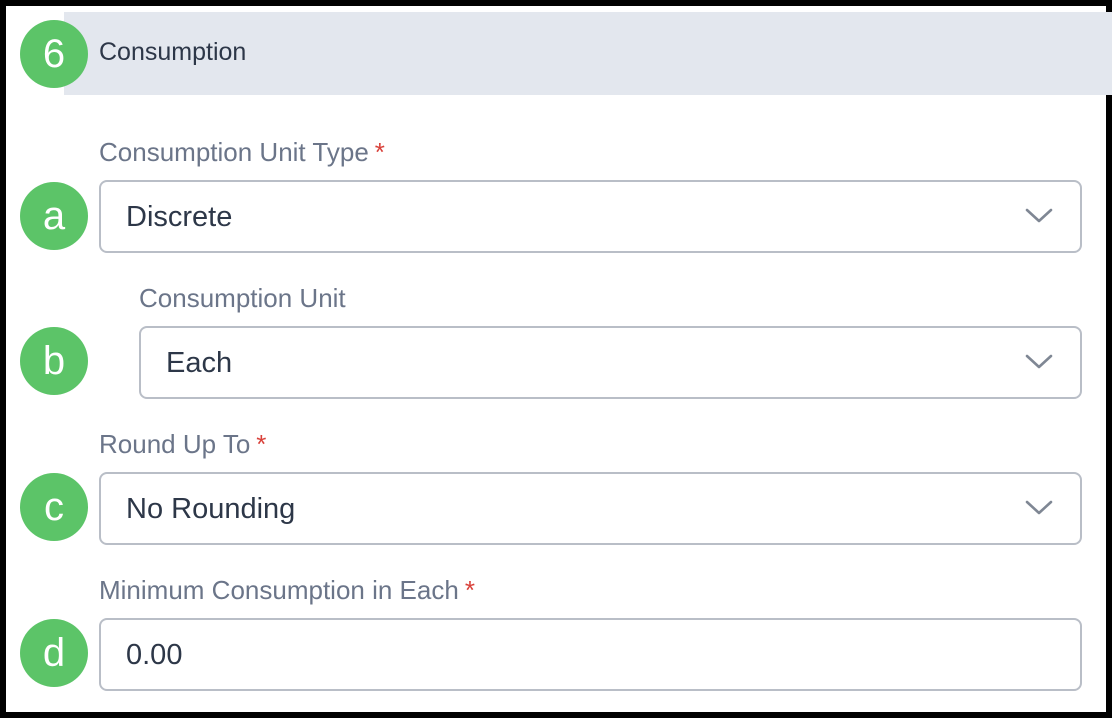  I want to click on step-badge-c: c, so click(54, 507).